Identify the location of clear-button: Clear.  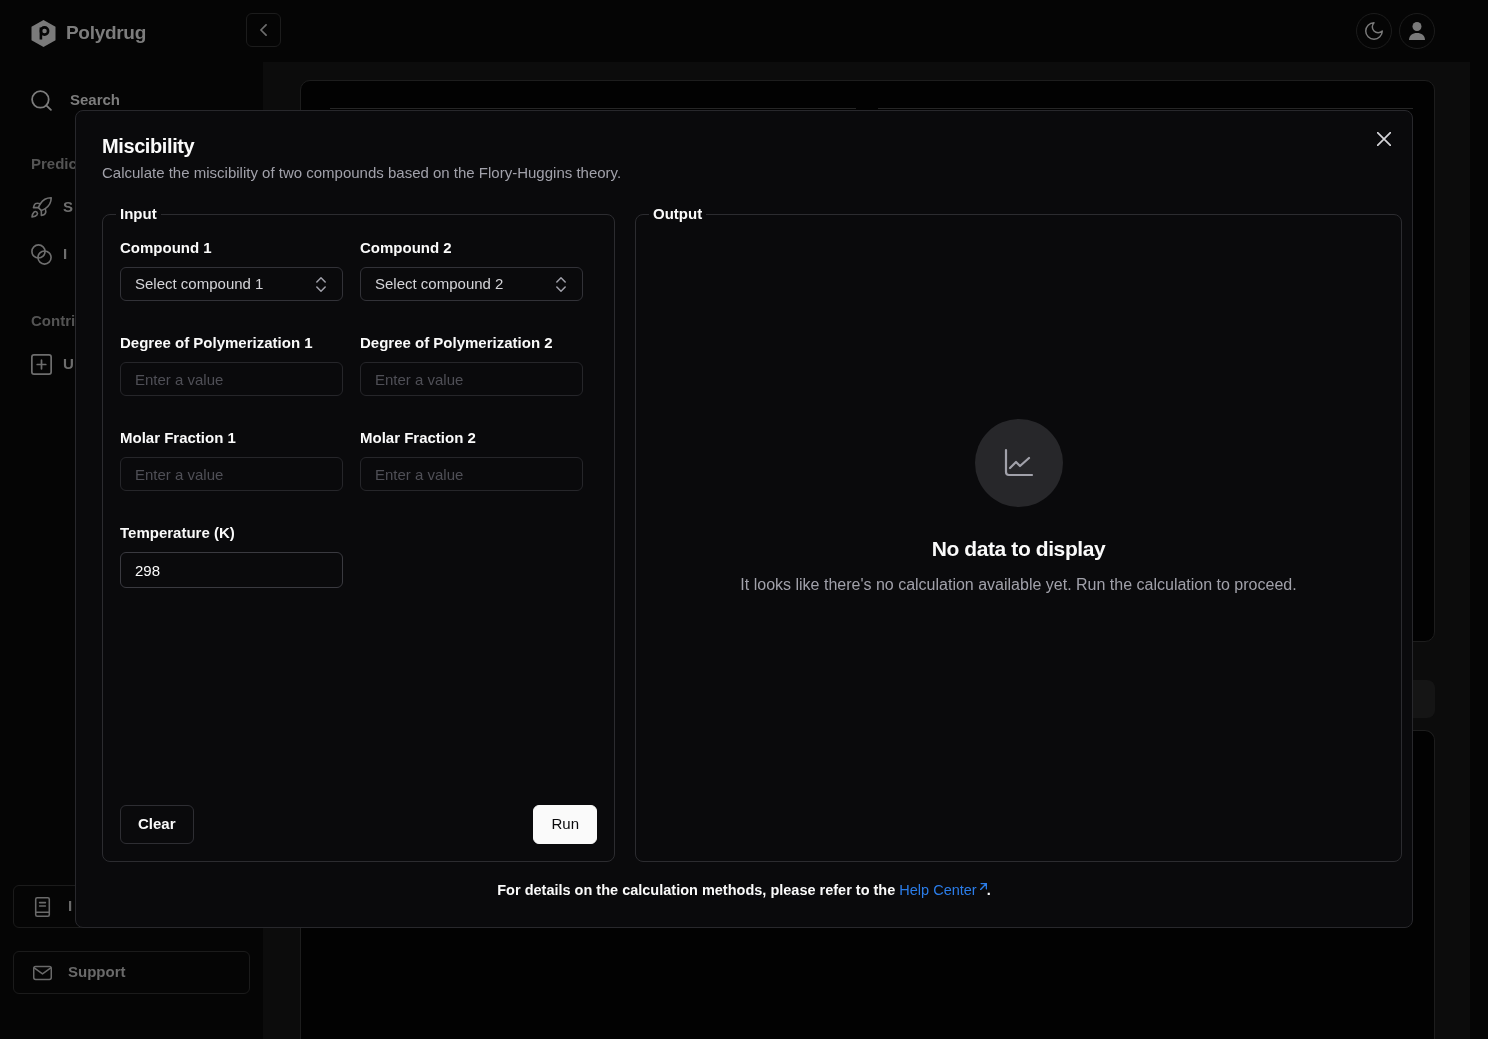
(157, 824).